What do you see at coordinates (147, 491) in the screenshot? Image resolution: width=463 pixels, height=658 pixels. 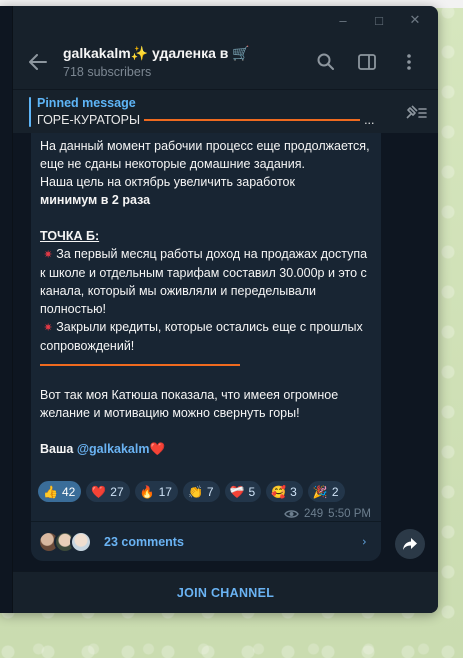 I see `fire-icon: 🔥` at bounding box center [147, 491].